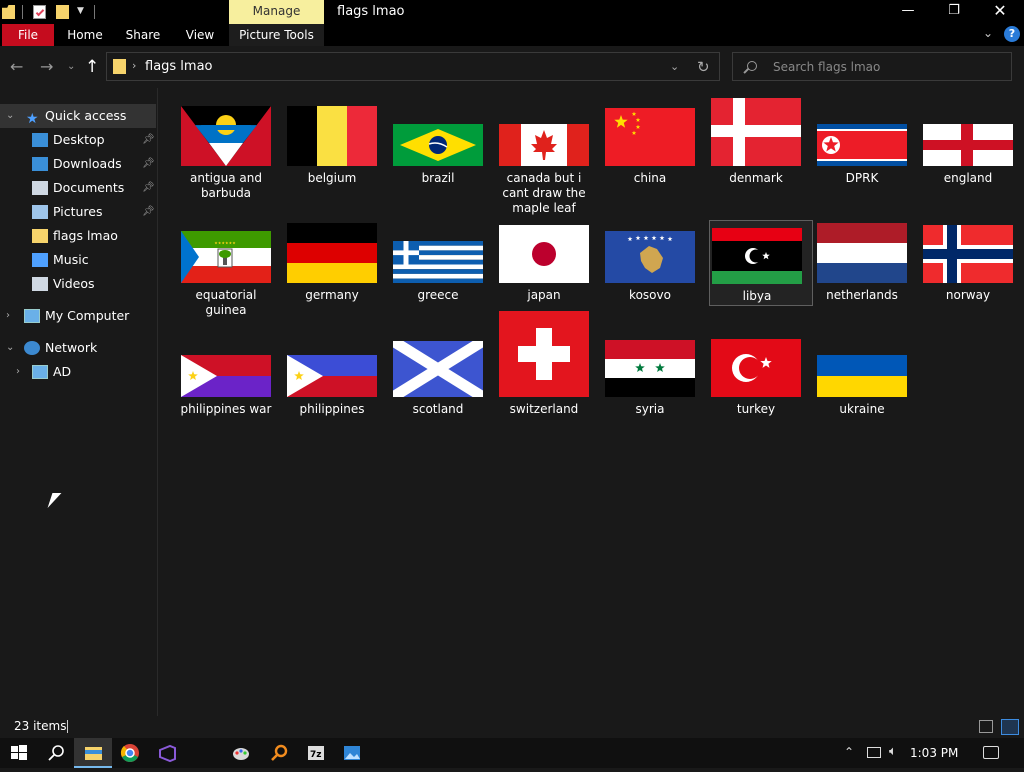 The image size is (1024, 772). I want to click on file-item: canada but i cant draw the maple leaf, so click(549, 152).